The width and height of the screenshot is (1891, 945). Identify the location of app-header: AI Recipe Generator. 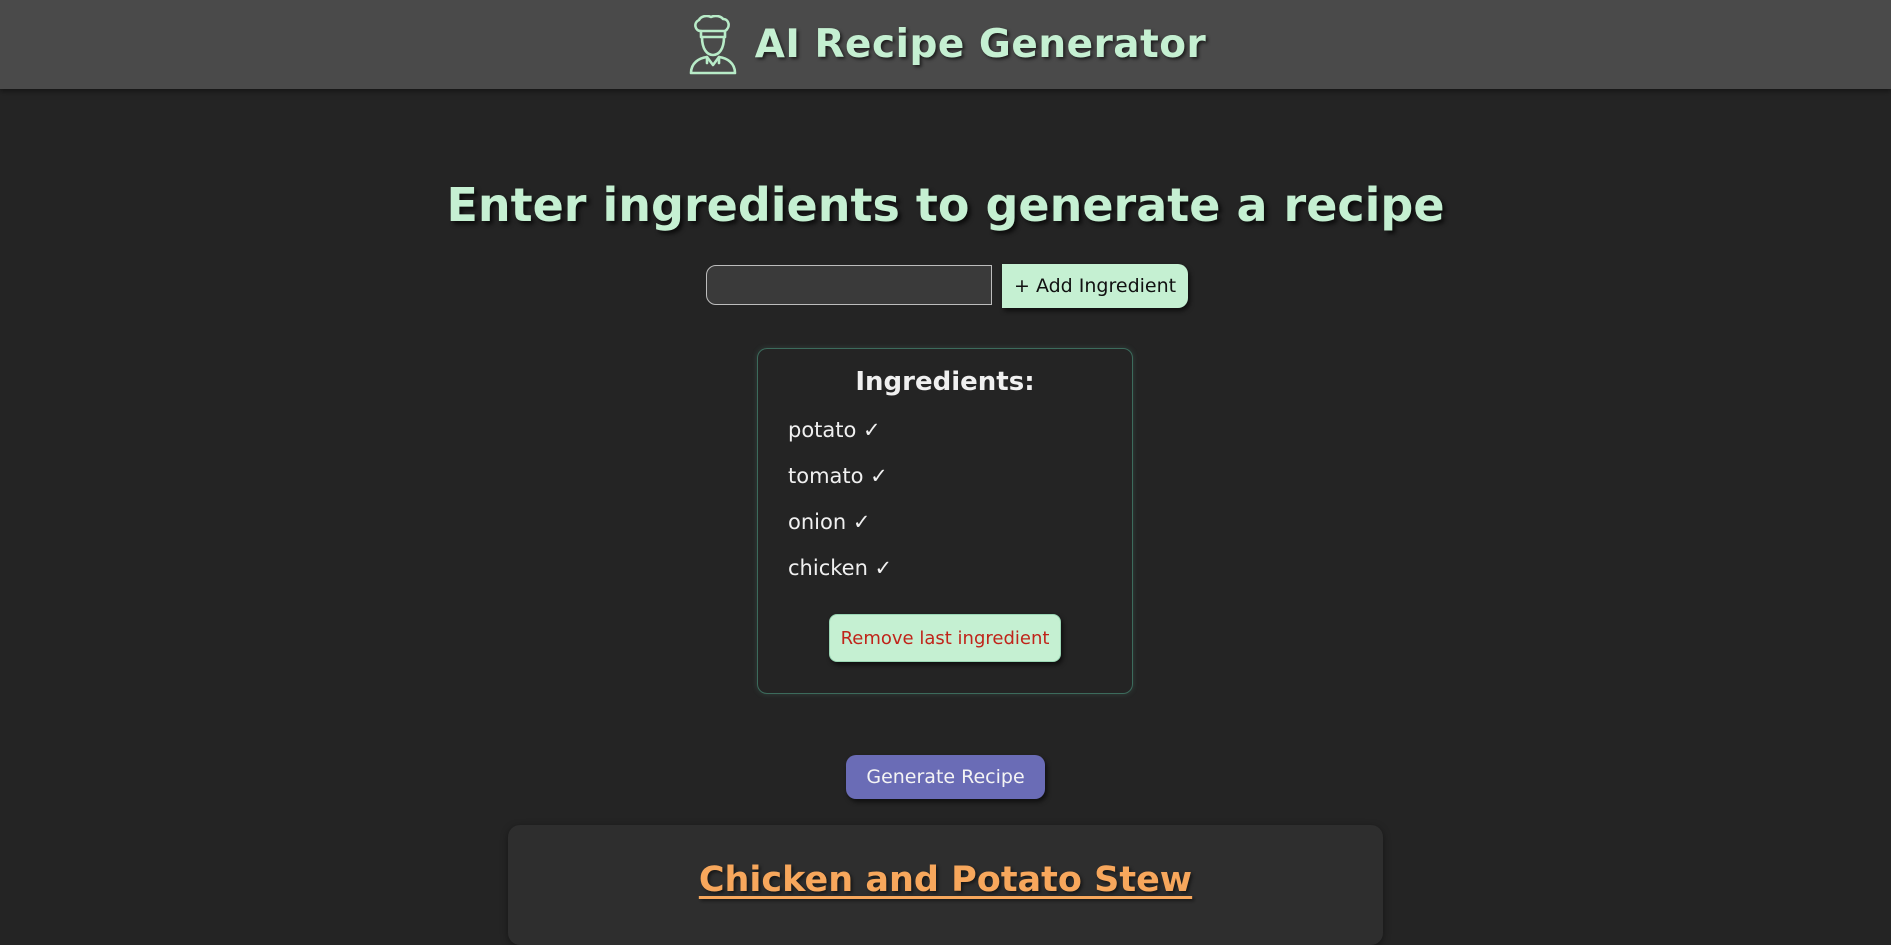
(945, 44).